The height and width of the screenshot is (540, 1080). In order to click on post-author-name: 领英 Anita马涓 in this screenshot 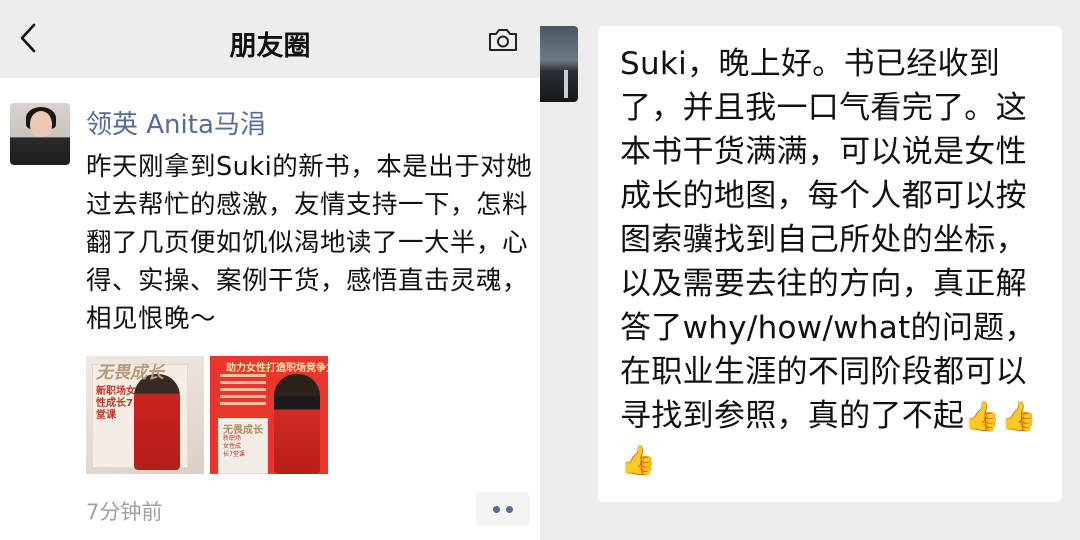, I will do `click(176, 122)`.